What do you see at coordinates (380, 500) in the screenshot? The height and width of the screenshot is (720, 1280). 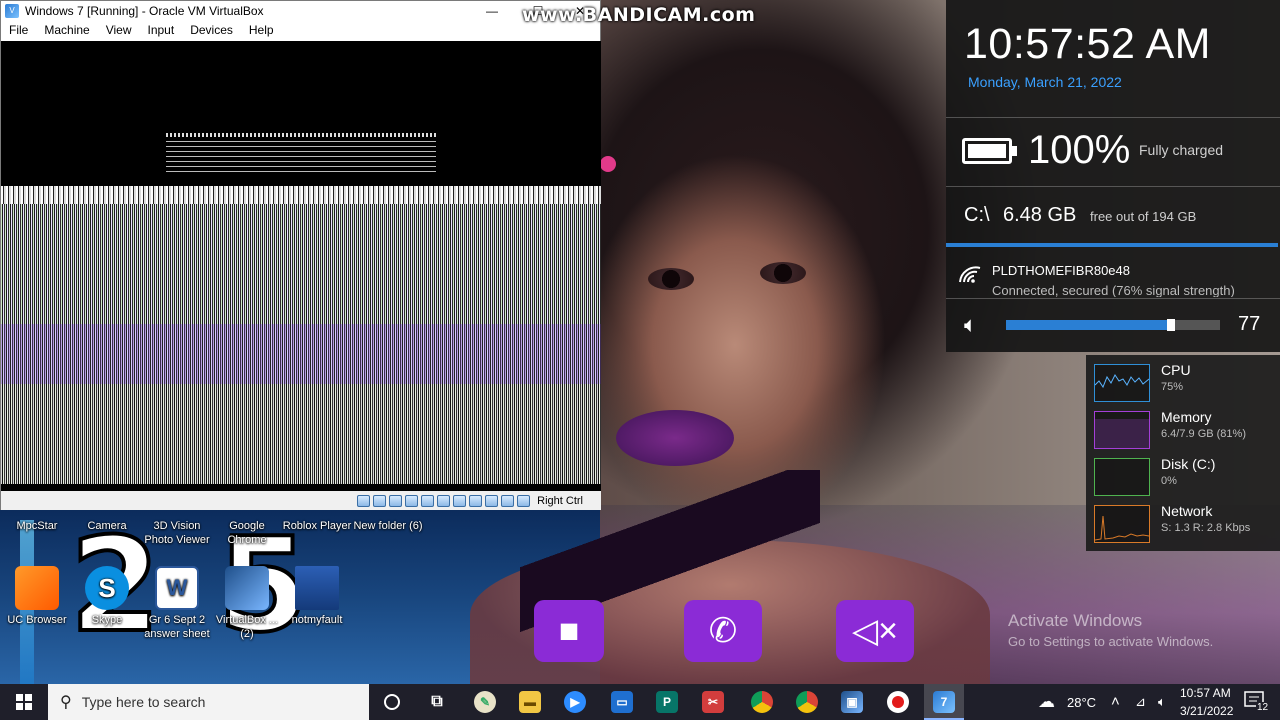 I see `optical-drive-icon` at bounding box center [380, 500].